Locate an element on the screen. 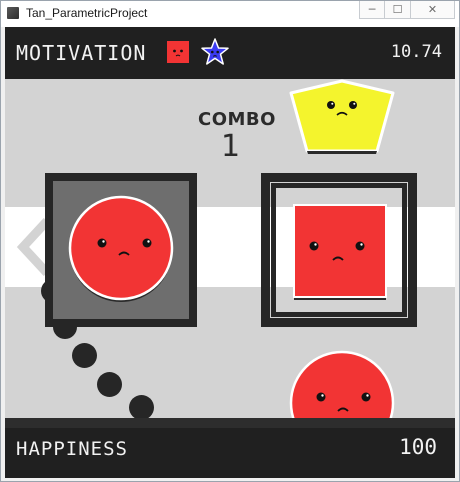 The height and width of the screenshot is (482, 460). window-title: Tan_ParametricProject is located at coordinates (87, 13).